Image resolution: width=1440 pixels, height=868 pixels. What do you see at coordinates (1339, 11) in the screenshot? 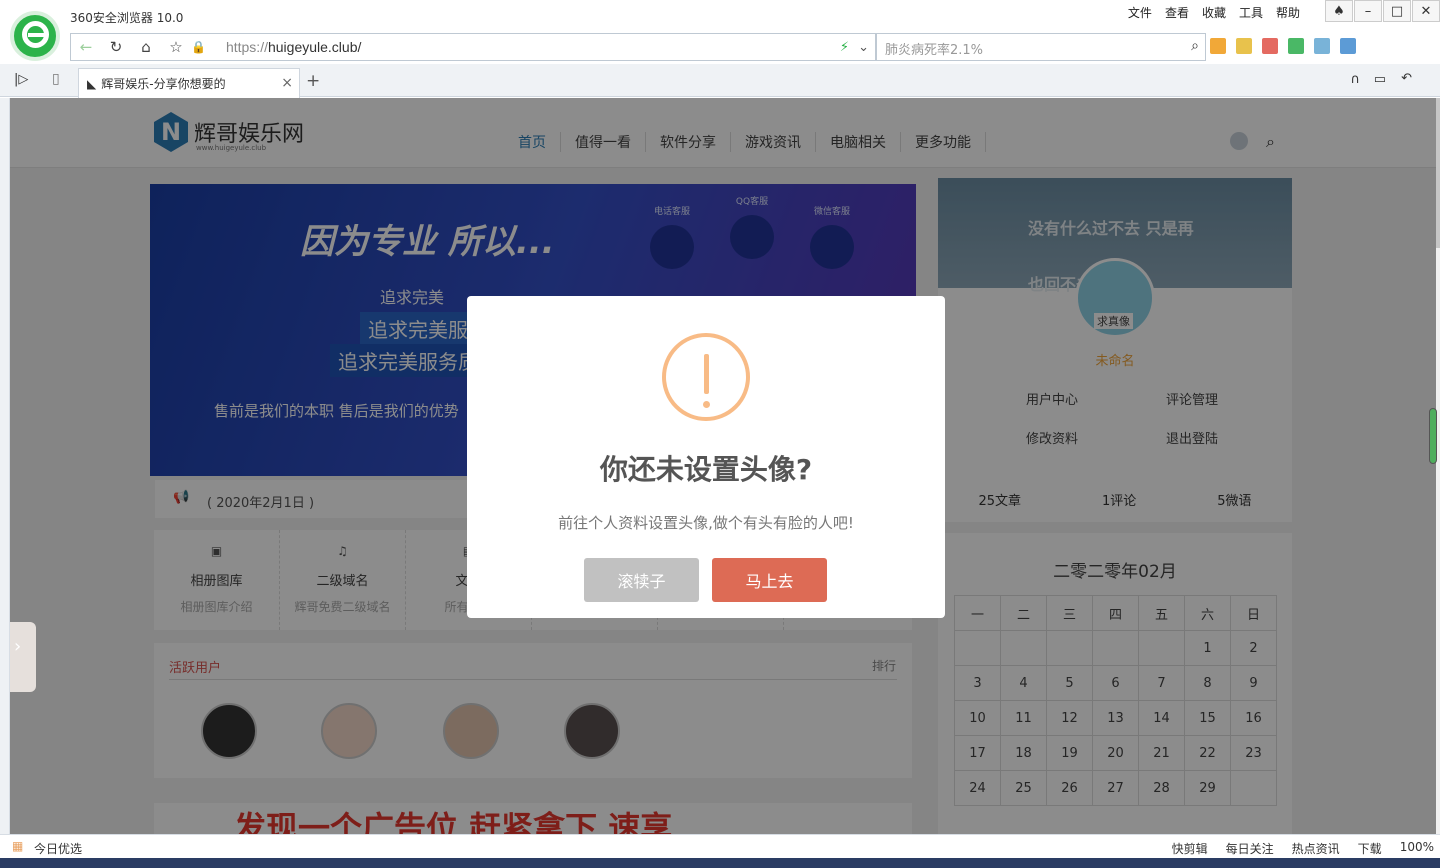
I see `skin-icon: ♠` at bounding box center [1339, 11].